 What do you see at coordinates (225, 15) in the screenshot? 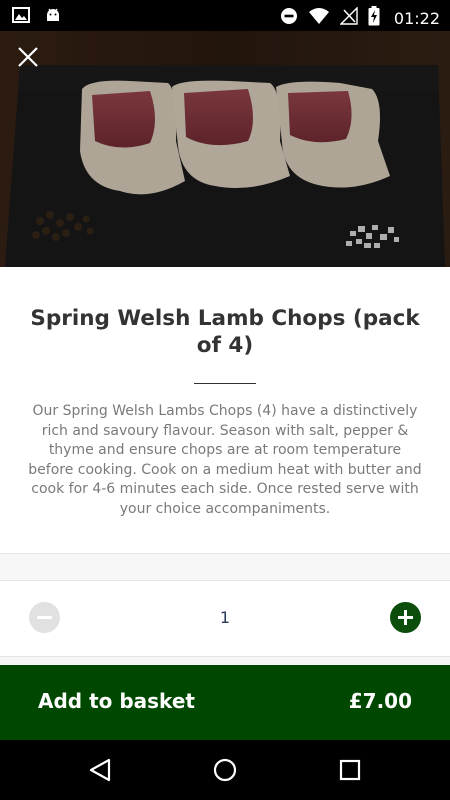
I see `status-bar: 01:22` at bounding box center [225, 15].